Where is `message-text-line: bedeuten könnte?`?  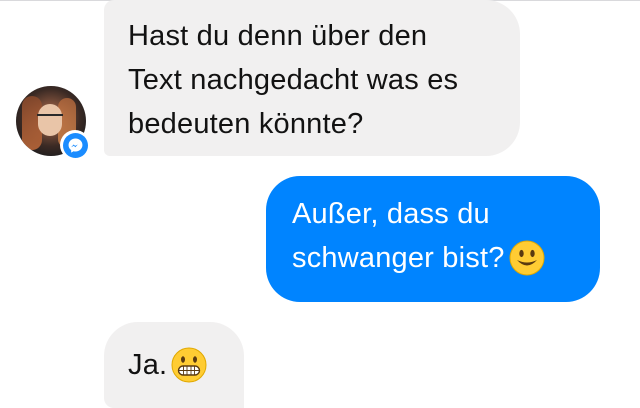
message-text-line: bedeuten könnte? is located at coordinates (246, 124).